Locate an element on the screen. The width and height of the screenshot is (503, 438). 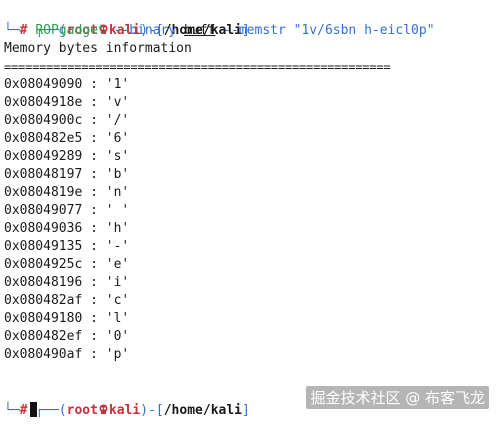
memory-char: '6' is located at coordinates (117, 138).